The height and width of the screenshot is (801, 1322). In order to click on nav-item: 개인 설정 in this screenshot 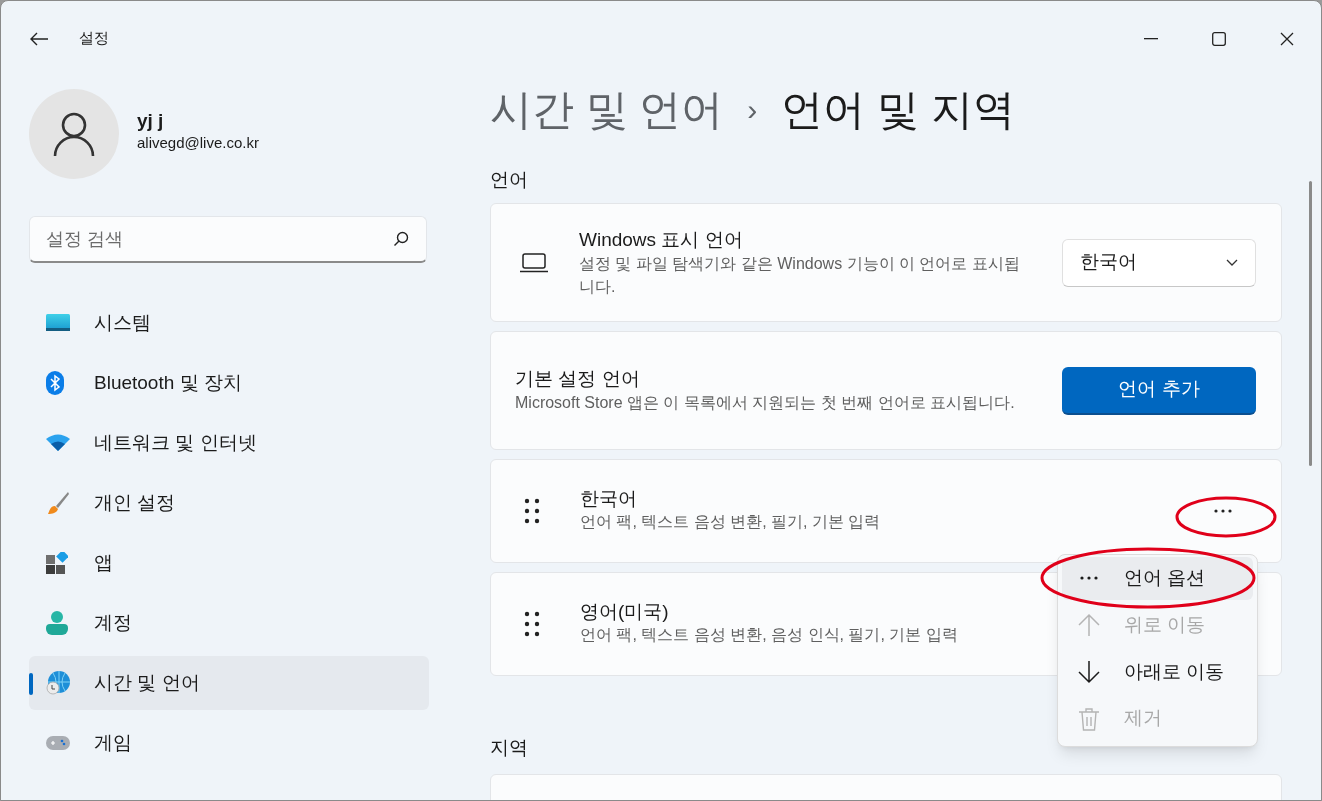, I will do `click(229, 503)`.